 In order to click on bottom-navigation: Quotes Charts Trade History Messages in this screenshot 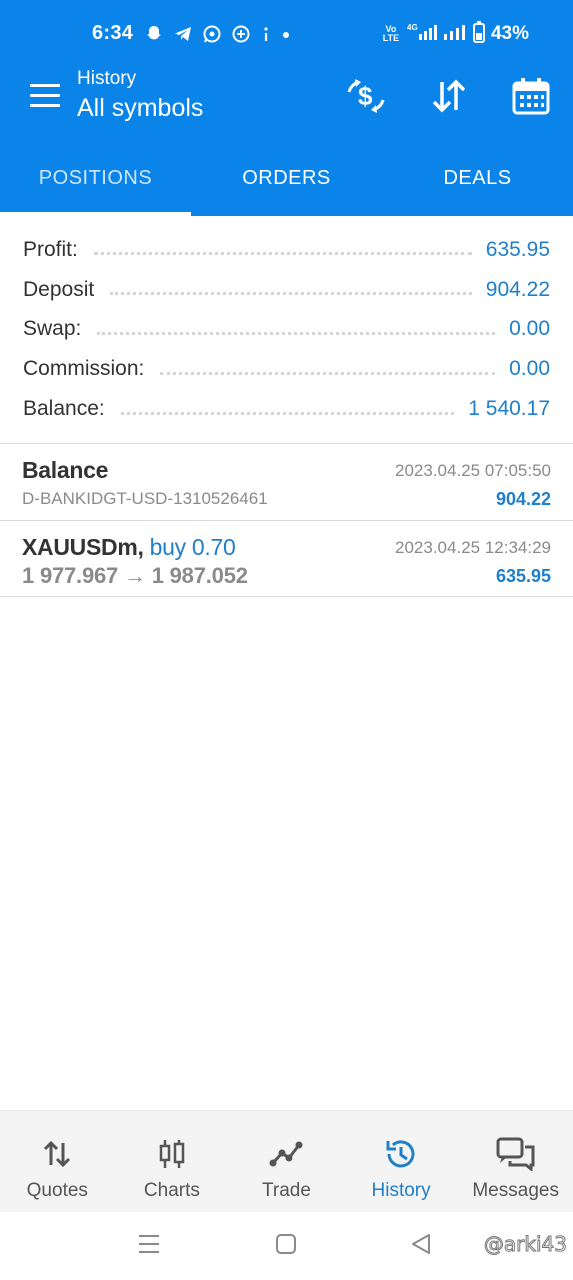, I will do `click(286, 1161)`.